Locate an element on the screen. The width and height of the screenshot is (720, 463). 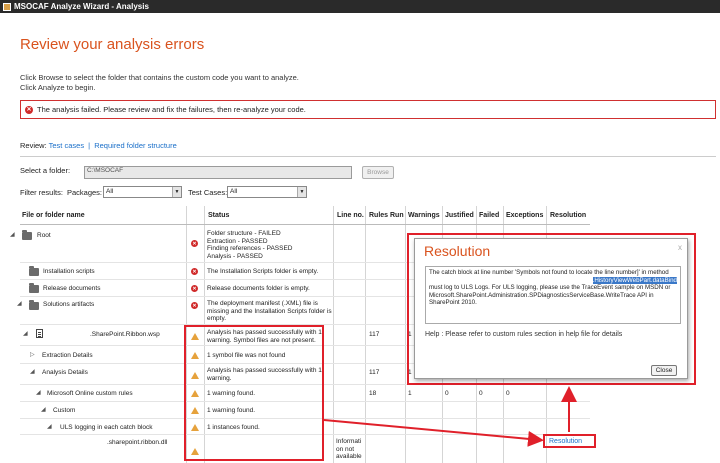
close-button: Close is located at coordinates (664, 370).